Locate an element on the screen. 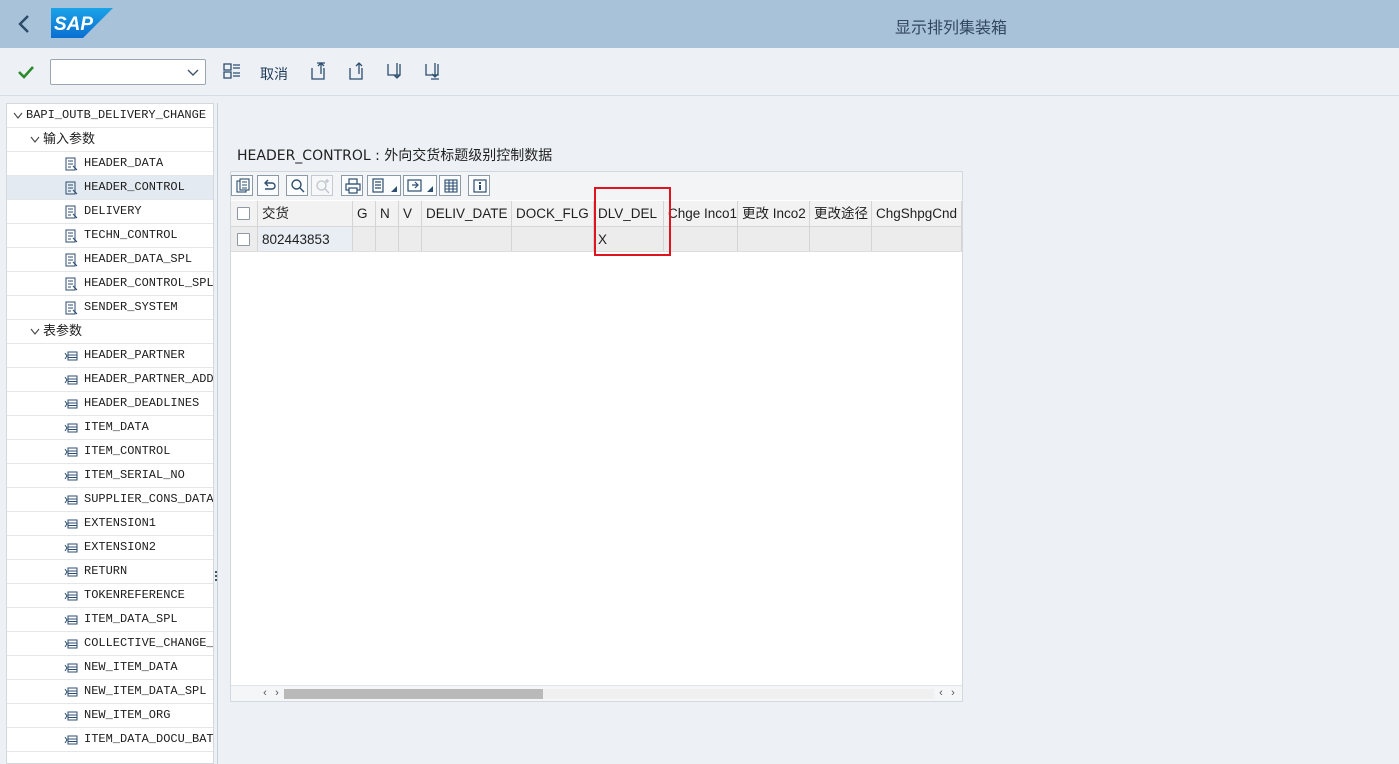  tree-group-import: 输入参数 is located at coordinates (110, 140).